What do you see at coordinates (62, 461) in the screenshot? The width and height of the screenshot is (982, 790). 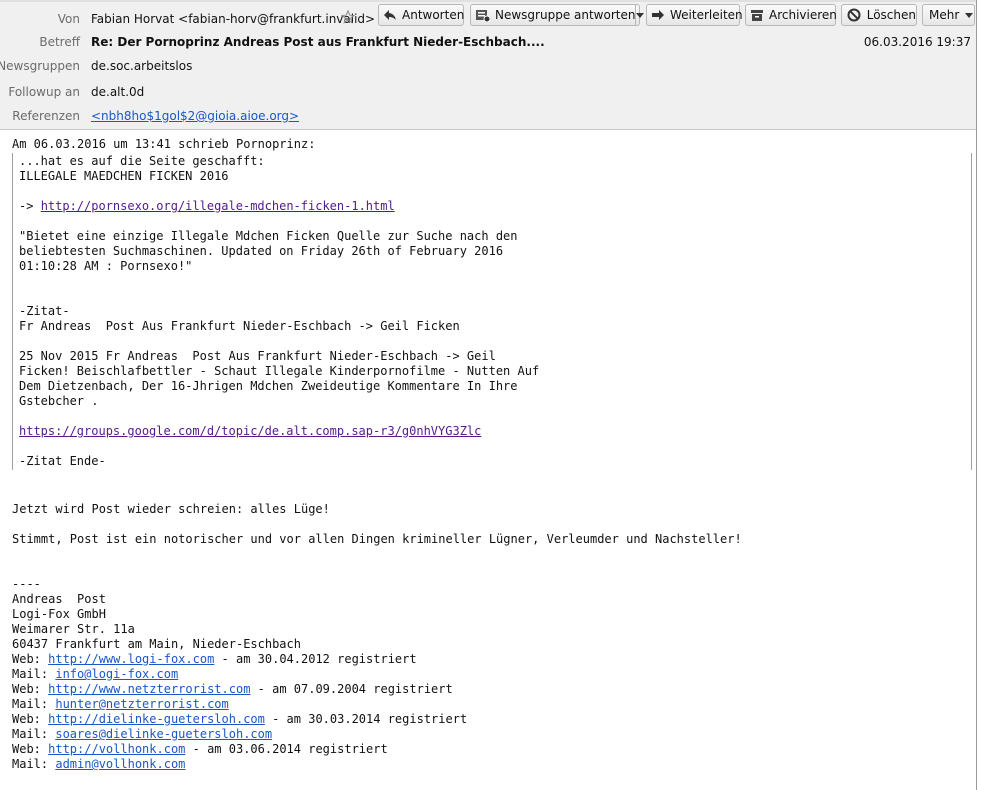 I see `quote-line: -Zitat Ende-` at bounding box center [62, 461].